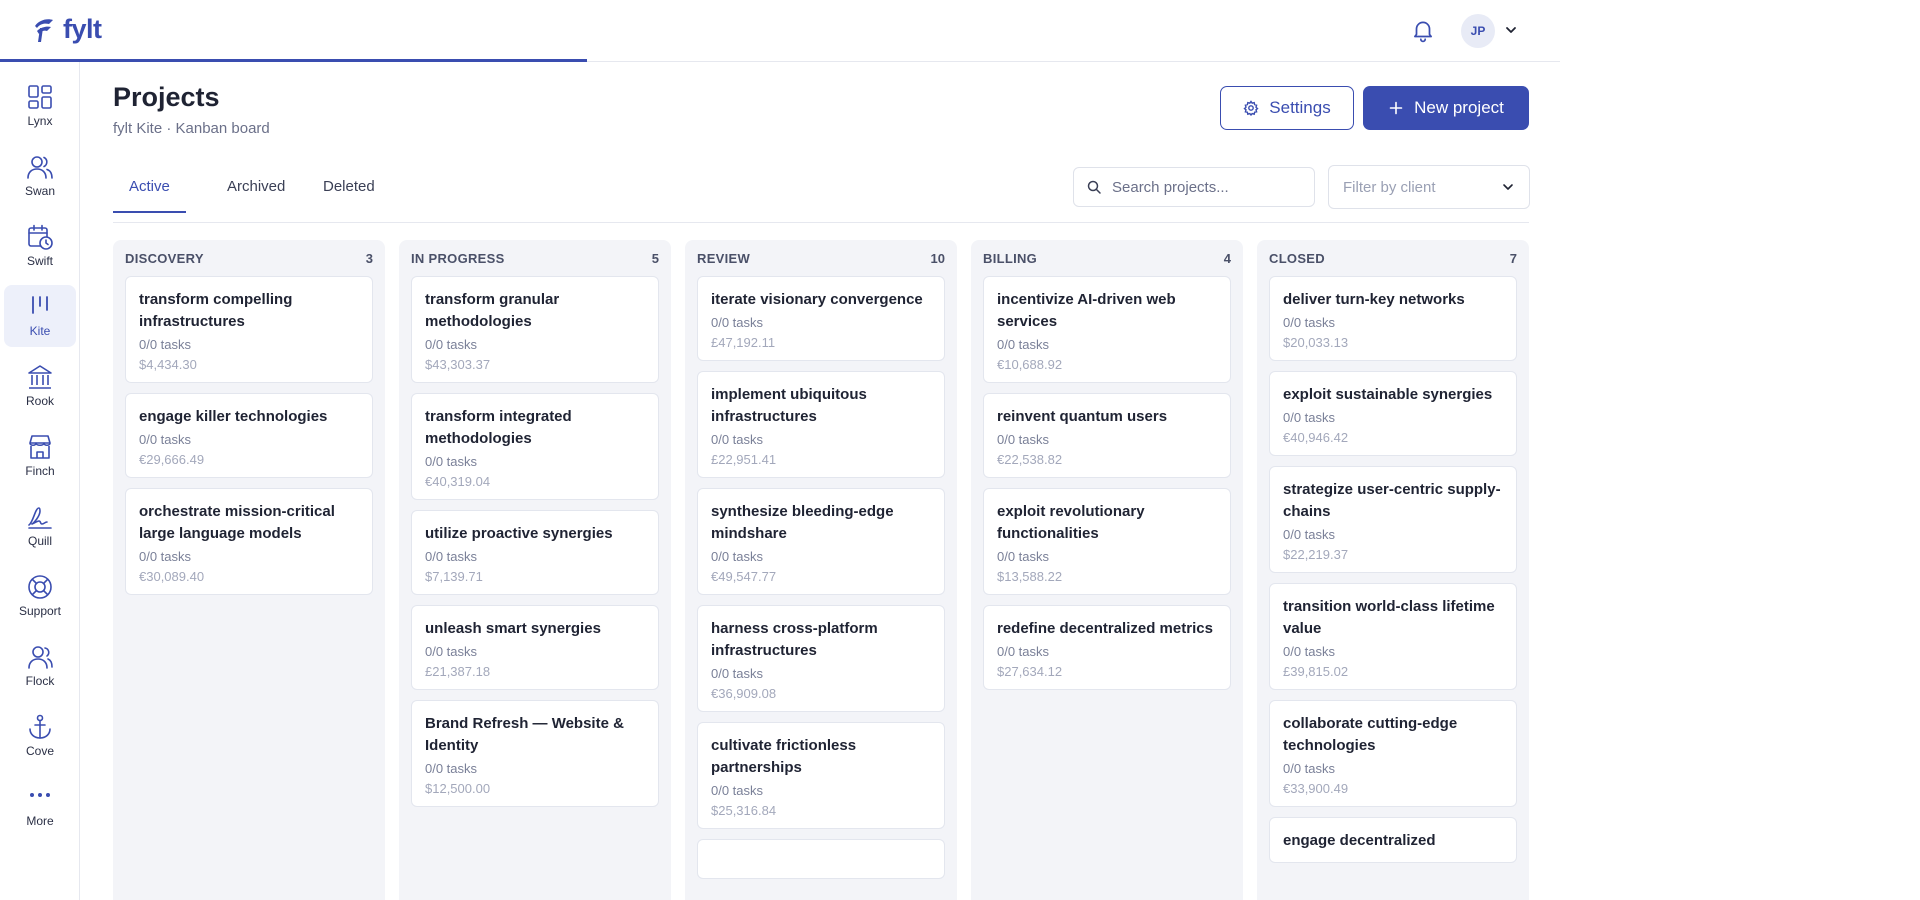 This screenshot has height=900, width=1920. I want to click on users-icon, so click(40, 167).